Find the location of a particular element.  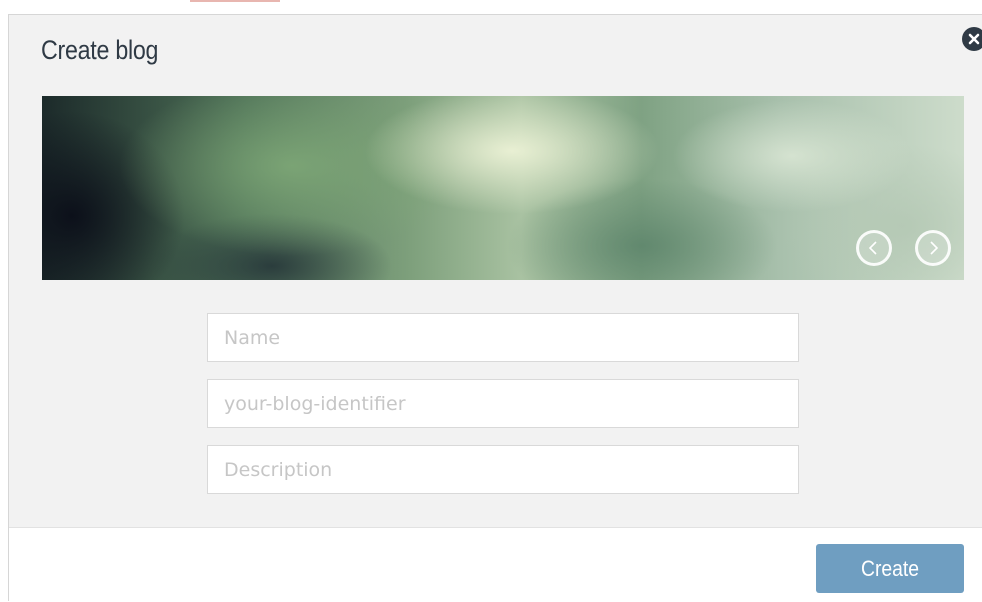

chevron-left-icon is located at coordinates (872, 248).